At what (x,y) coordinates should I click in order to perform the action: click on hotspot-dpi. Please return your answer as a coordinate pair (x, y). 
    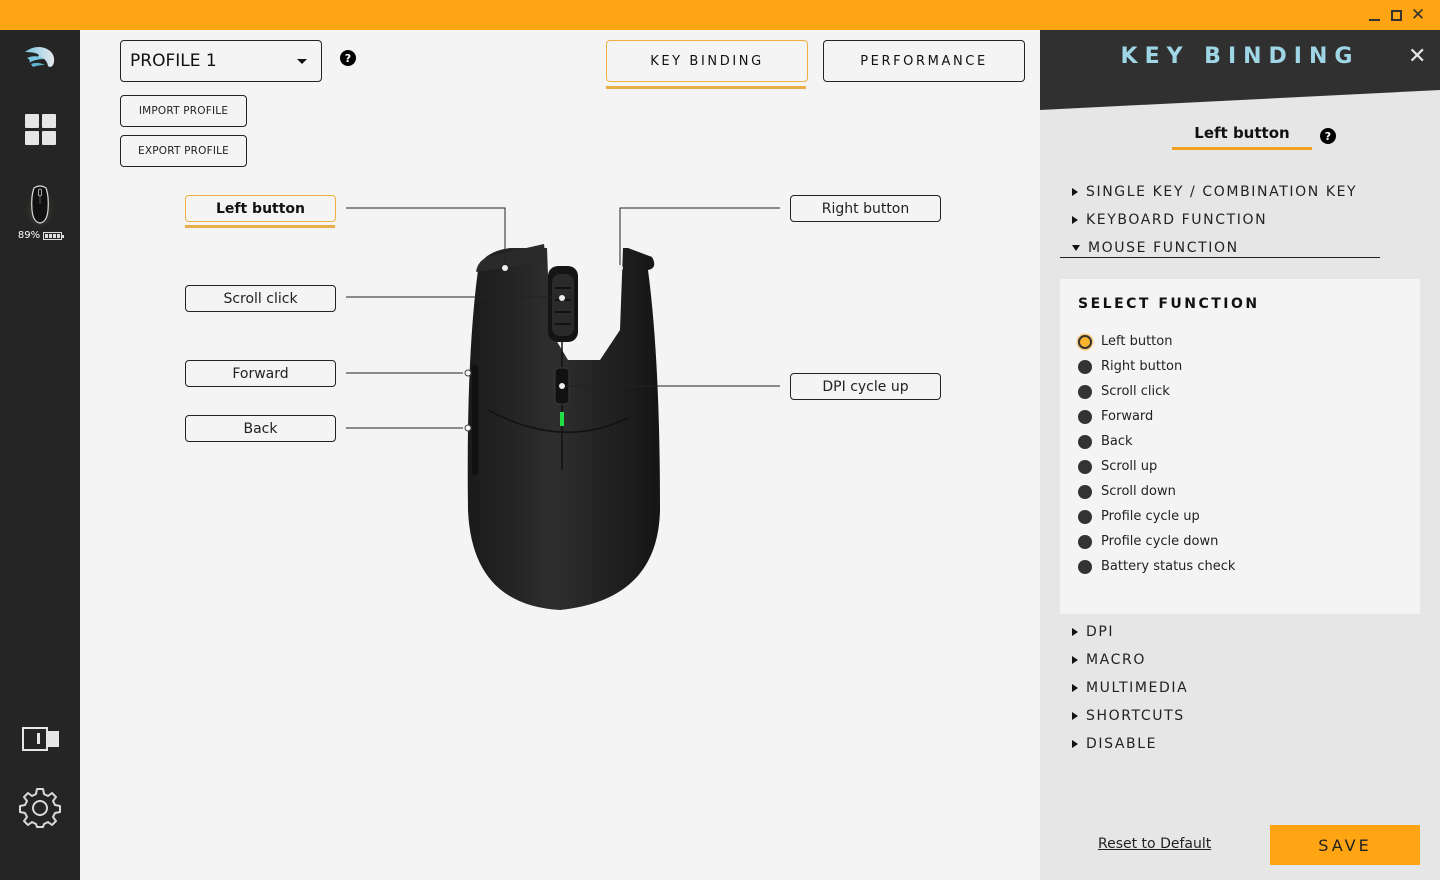
    Looking at the image, I should click on (562, 386).